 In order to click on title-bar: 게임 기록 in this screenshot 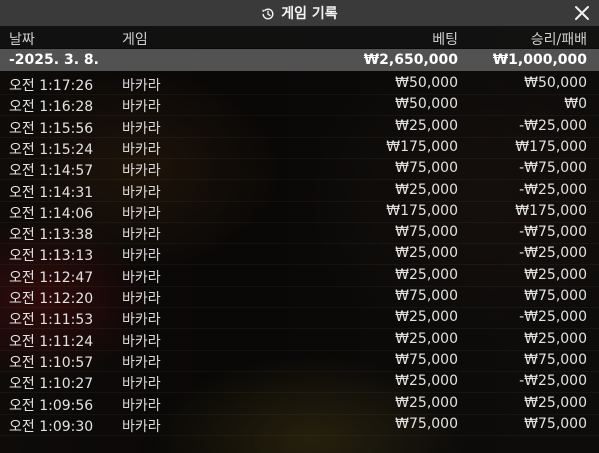, I will do `click(299, 13)`.